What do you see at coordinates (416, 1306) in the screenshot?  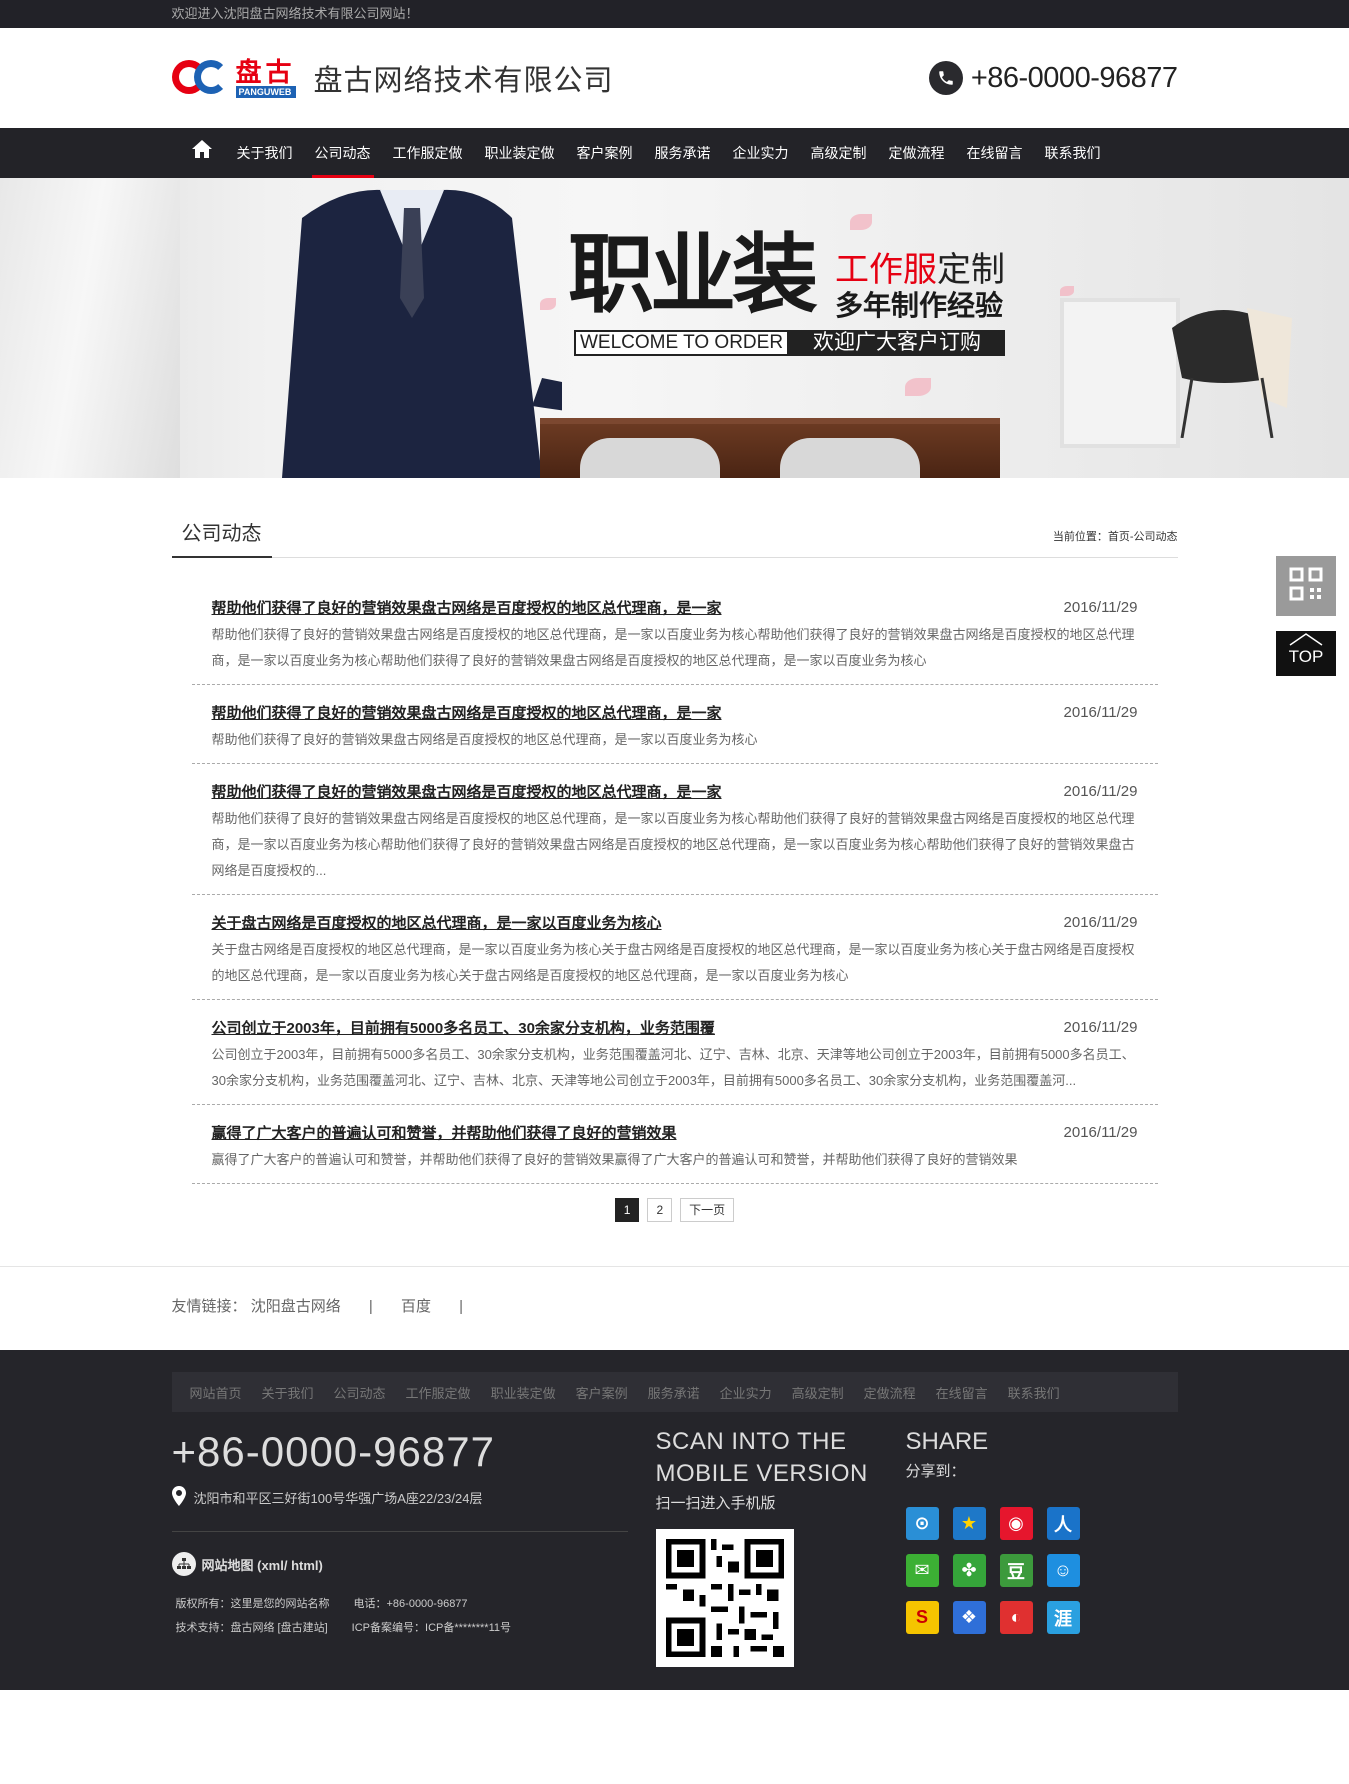 I see `friend-link-baidu: 百度` at bounding box center [416, 1306].